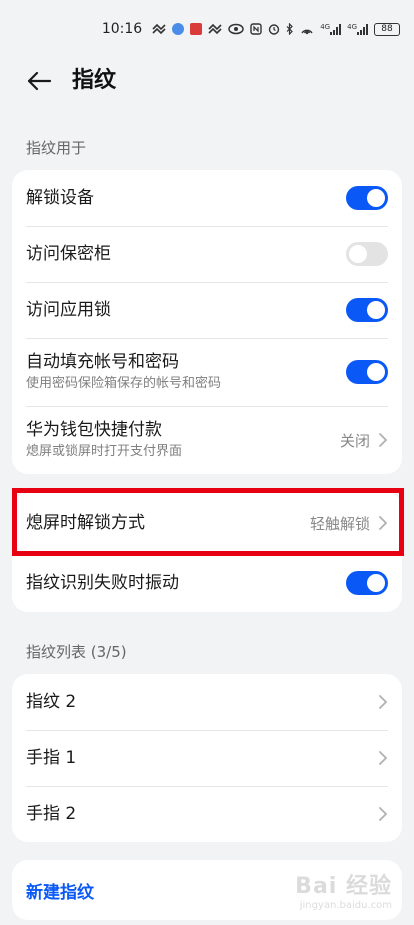 The image size is (414, 925). Describe the element at coordinates (56, 148) in the screenshot. I see `section-label-usage: 指纹用于` at that location.